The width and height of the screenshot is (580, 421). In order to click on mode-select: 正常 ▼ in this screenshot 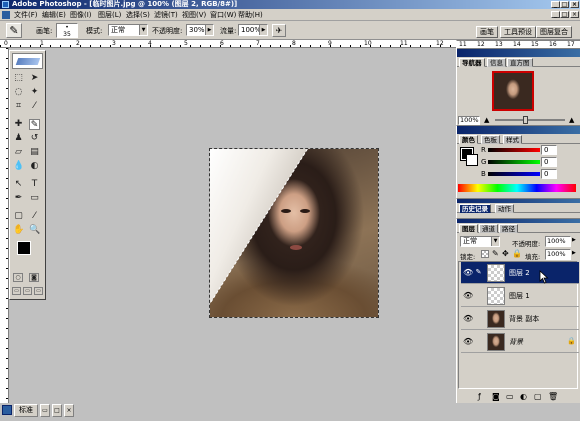, I will do `click(128, 30)`.